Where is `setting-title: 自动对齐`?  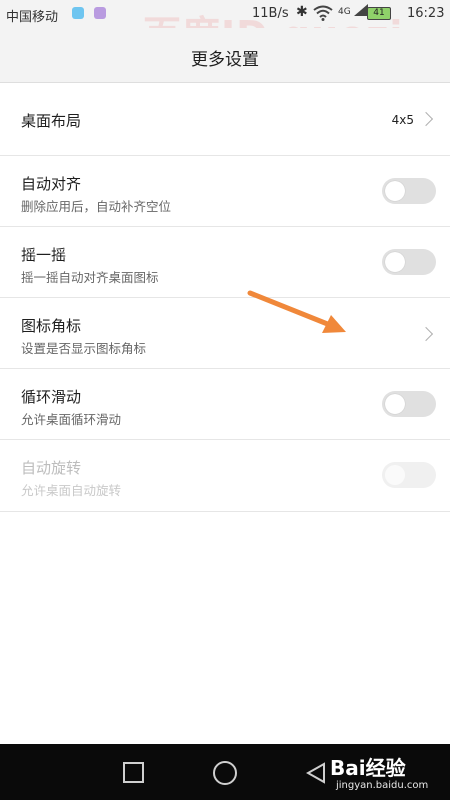 setting-title: 自动对齐 is located at coordinates (51, 184).